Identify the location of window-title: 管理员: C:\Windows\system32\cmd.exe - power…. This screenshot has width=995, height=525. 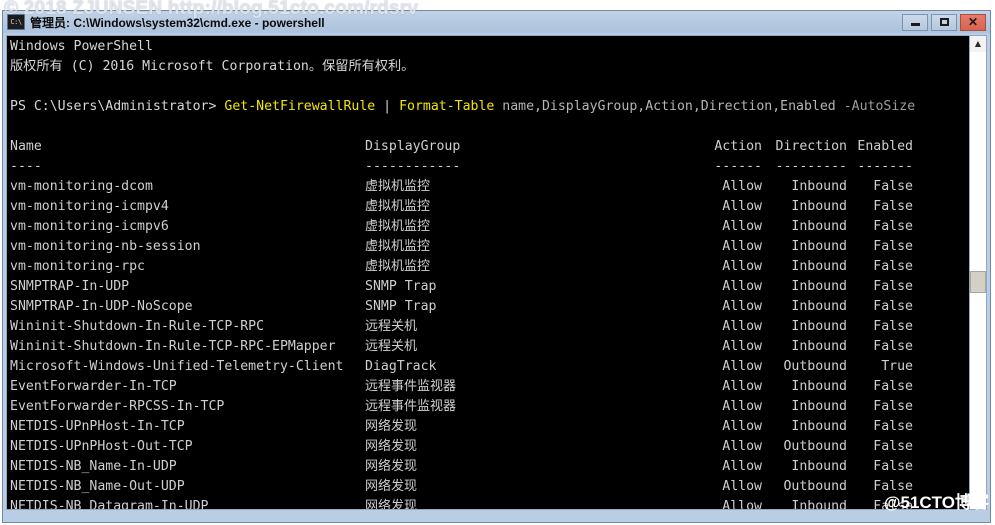
(177, 22).